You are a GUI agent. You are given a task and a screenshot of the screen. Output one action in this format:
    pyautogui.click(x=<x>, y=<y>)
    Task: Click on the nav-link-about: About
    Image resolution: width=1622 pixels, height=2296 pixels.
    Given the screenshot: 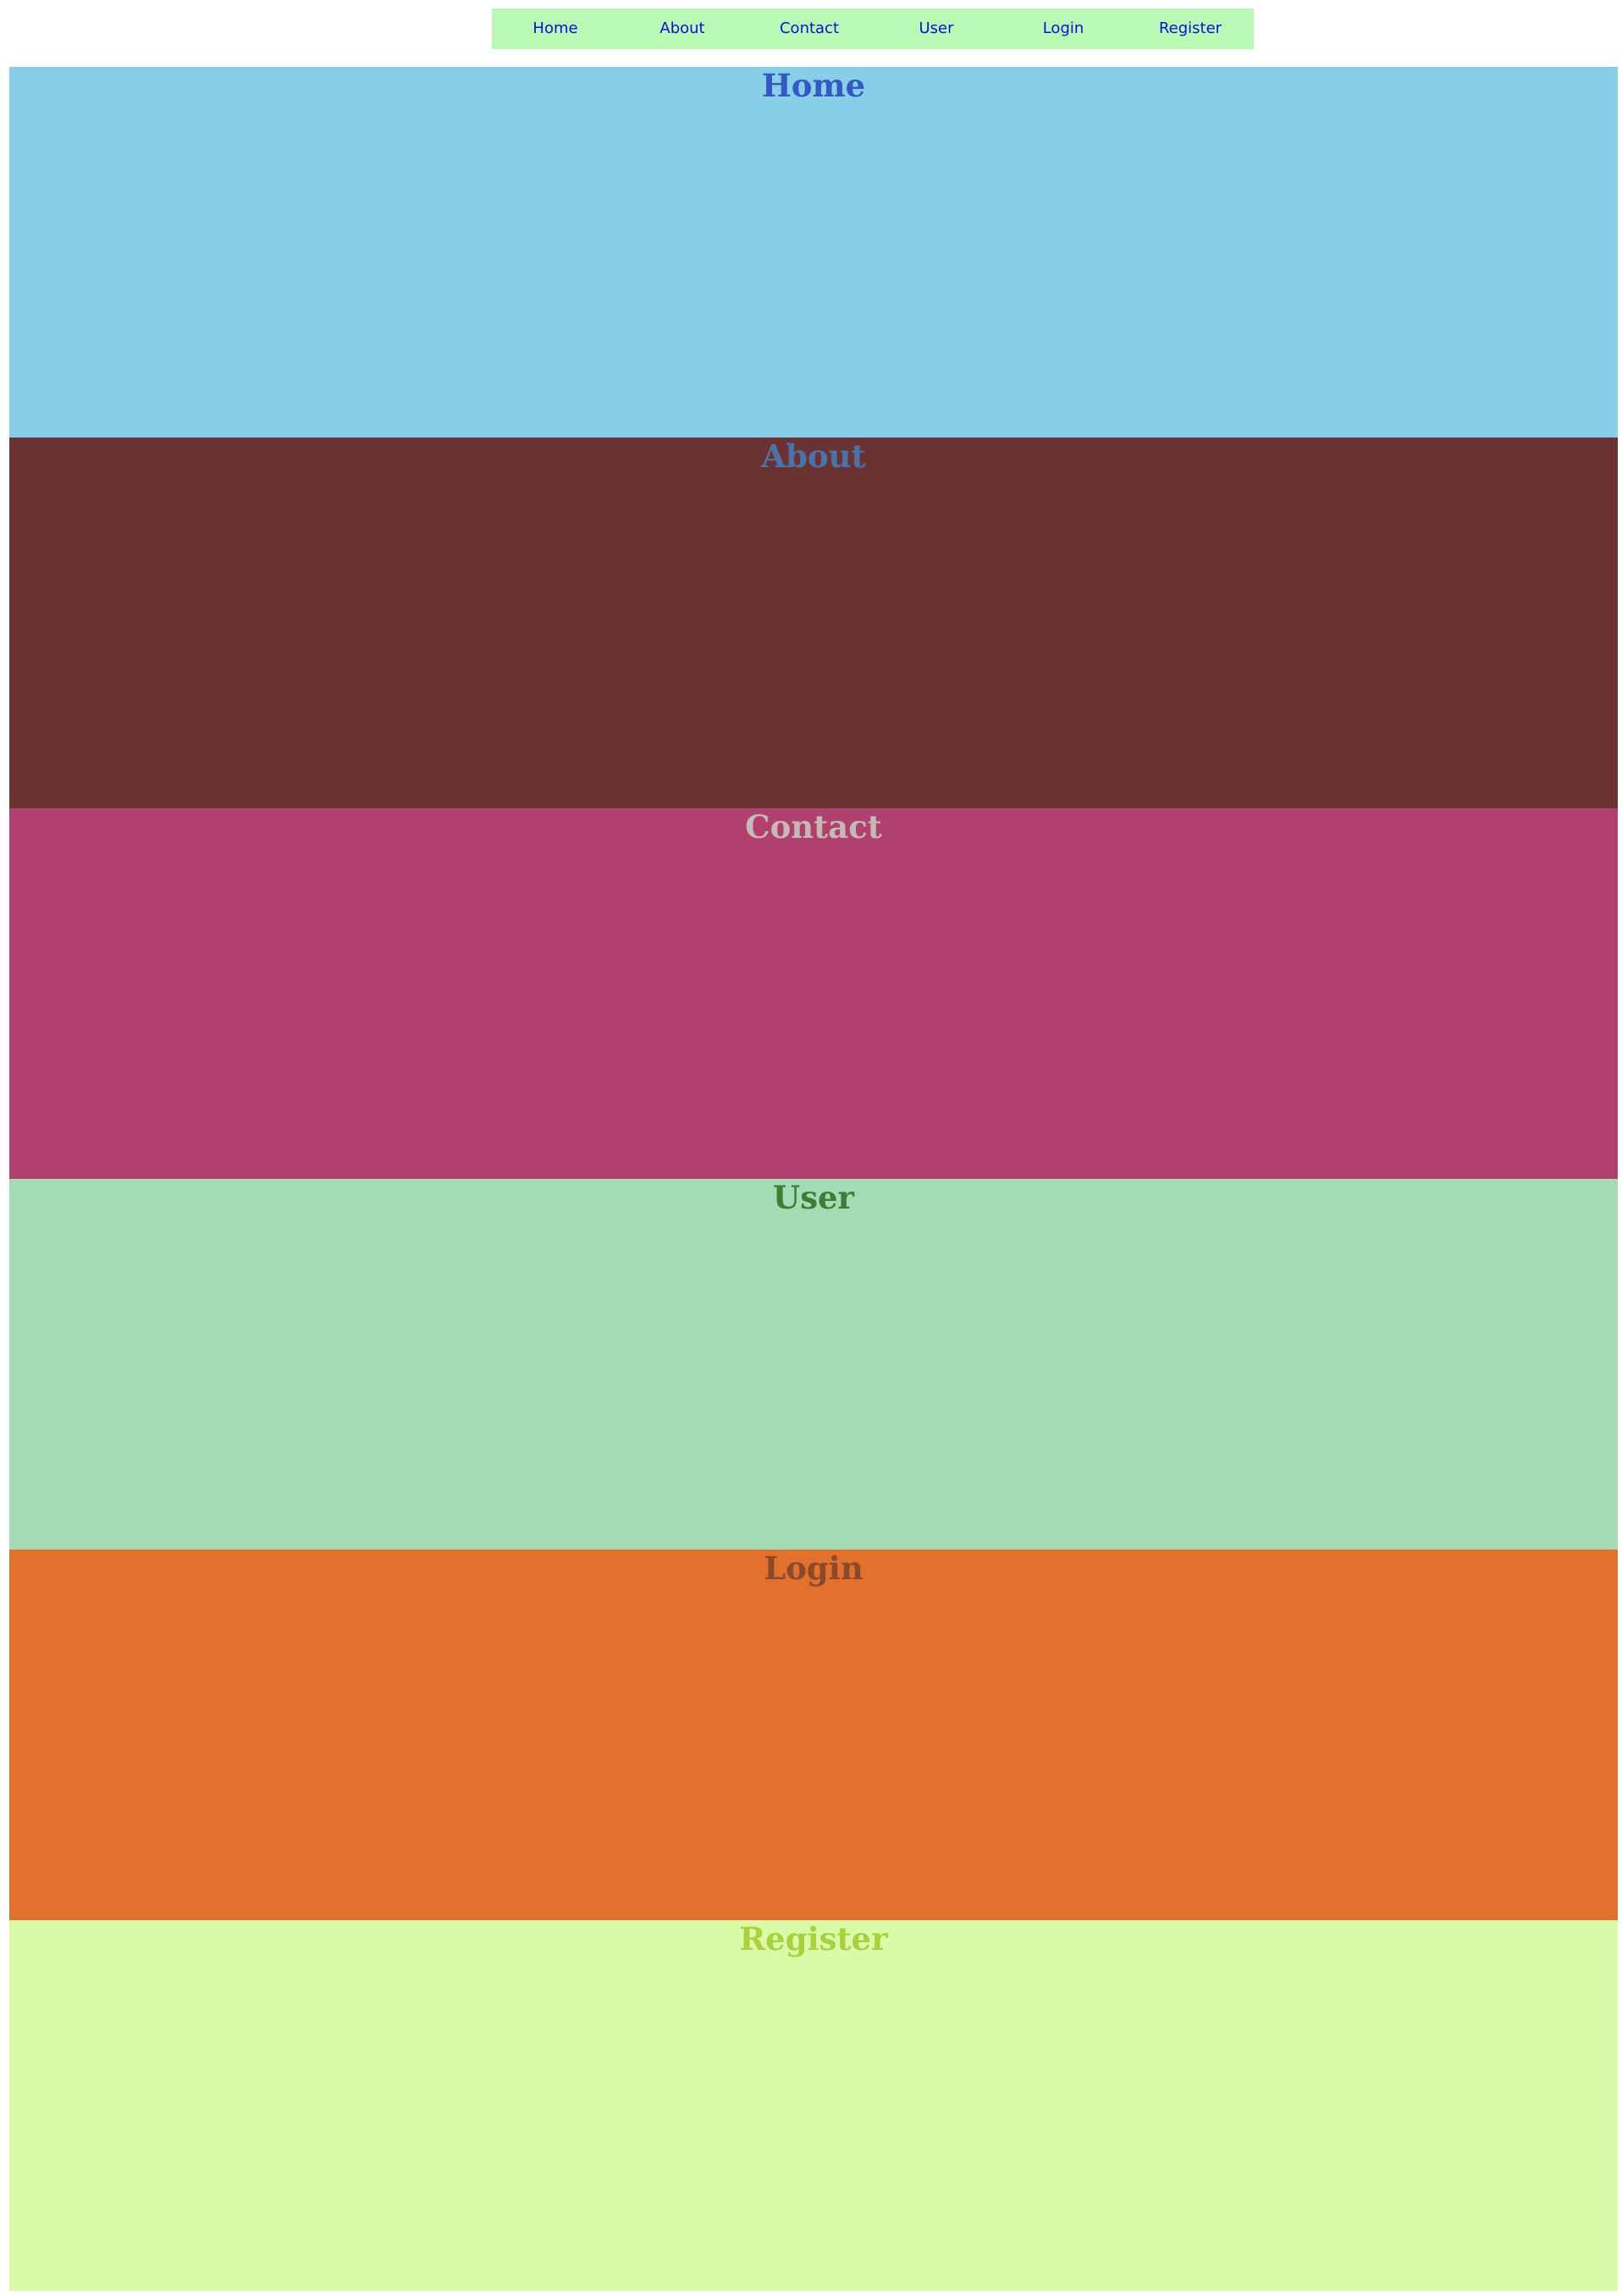 What is the action you would take?
    pyautogui.click(x=682, y=28)
    